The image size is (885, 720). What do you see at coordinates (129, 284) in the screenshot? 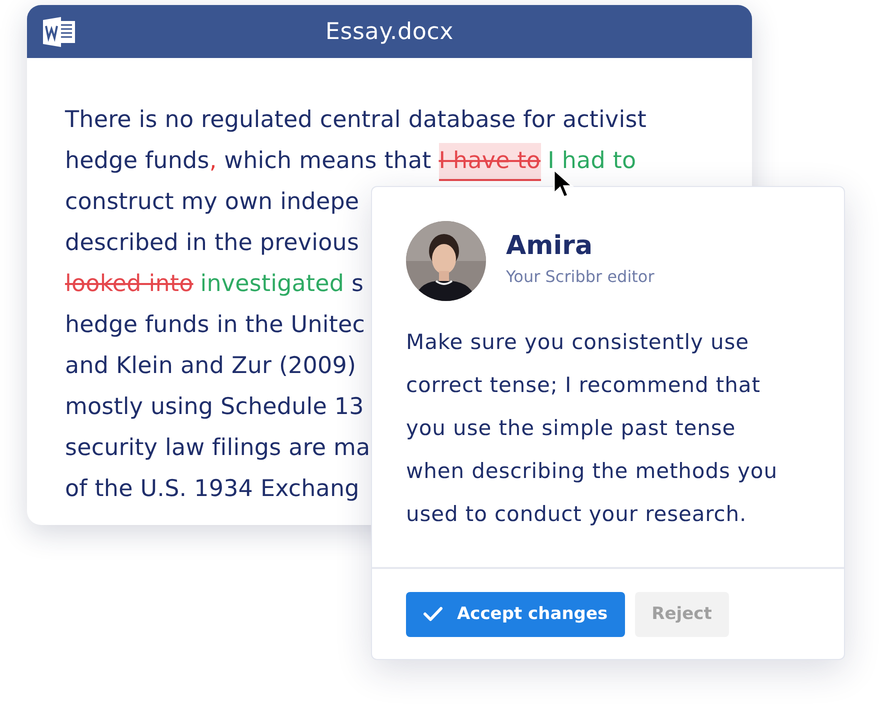
I see `deleted-text: looked into` at bounding box center [129, 284].